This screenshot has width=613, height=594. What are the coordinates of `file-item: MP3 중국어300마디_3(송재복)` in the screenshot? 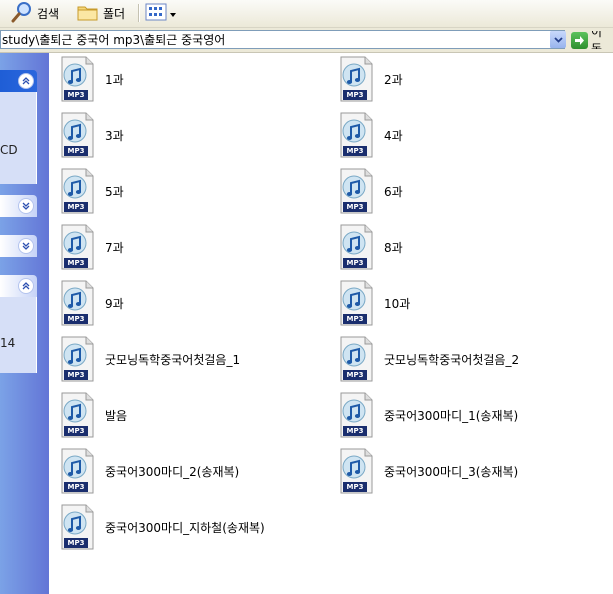 It's located at (428, 471).